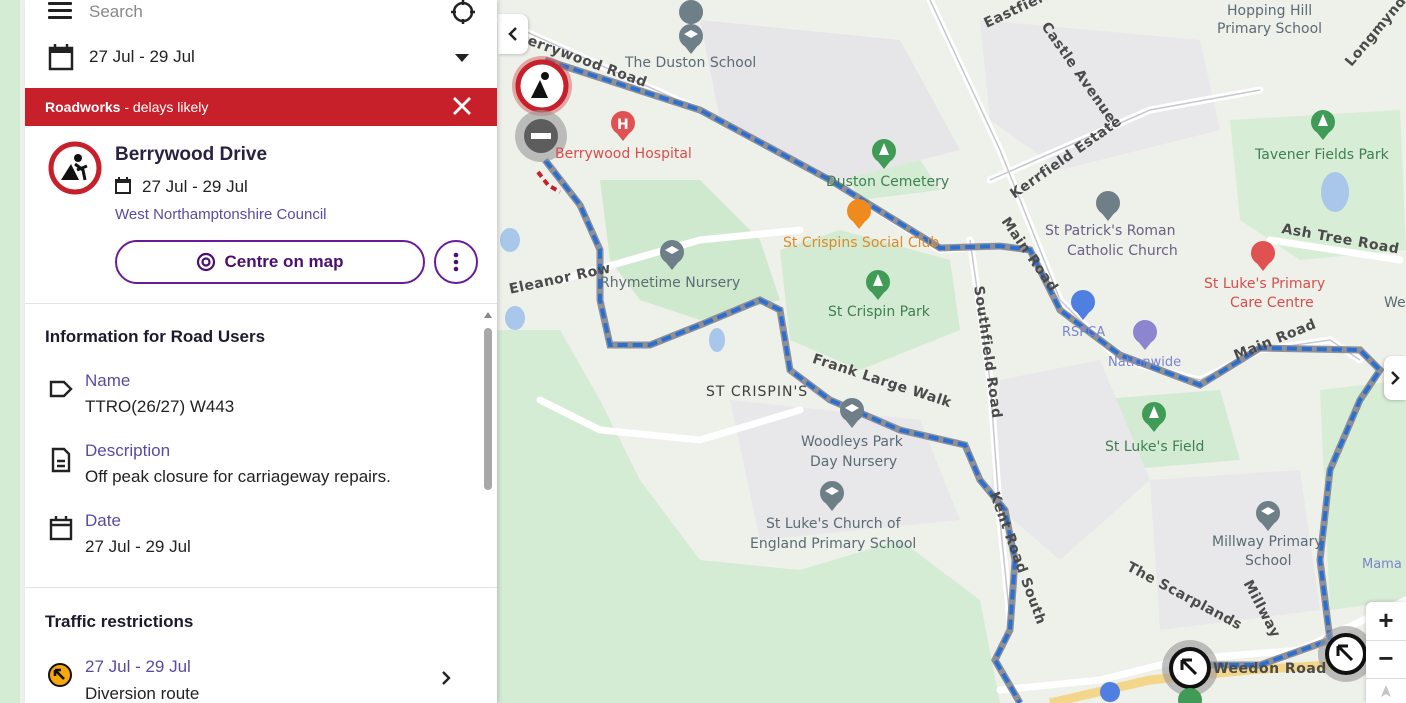 Image resolution: width=1406 pixels, height=703 pixels. What do you see at coordinates (206, 262) in the screenshot?
I see `target-icon` at bounding box center [206, 262].